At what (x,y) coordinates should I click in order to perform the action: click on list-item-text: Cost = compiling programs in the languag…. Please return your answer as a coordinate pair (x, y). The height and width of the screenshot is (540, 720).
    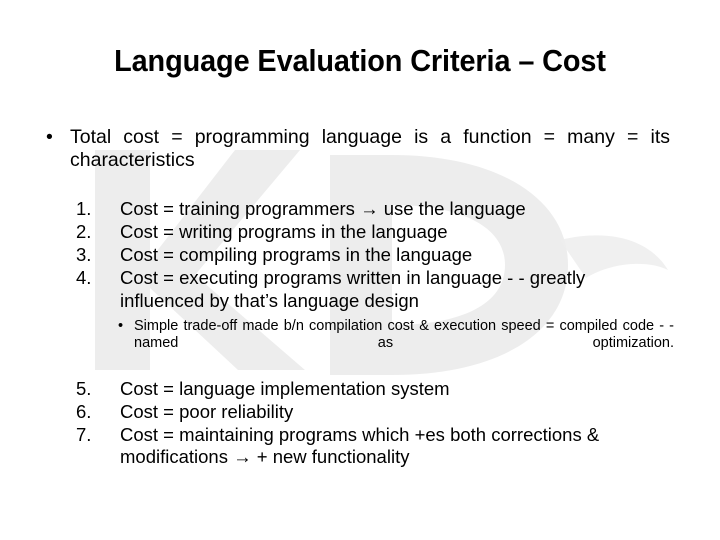
    Looking at the image, I should click on (296, 255).